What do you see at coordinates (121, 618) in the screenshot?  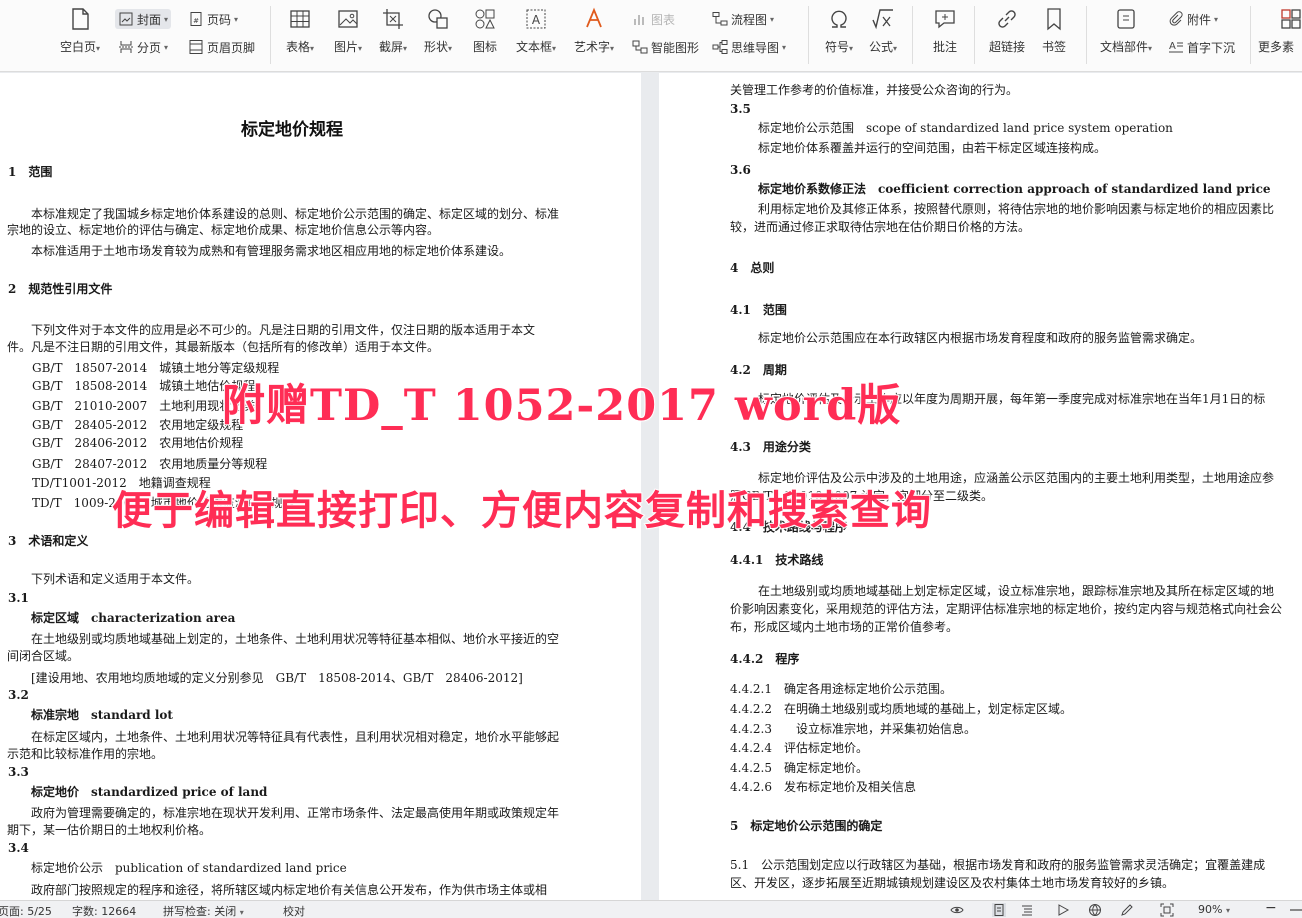 I see `term-title: 标定区域 characterization area` at bounding box center [121, 618].